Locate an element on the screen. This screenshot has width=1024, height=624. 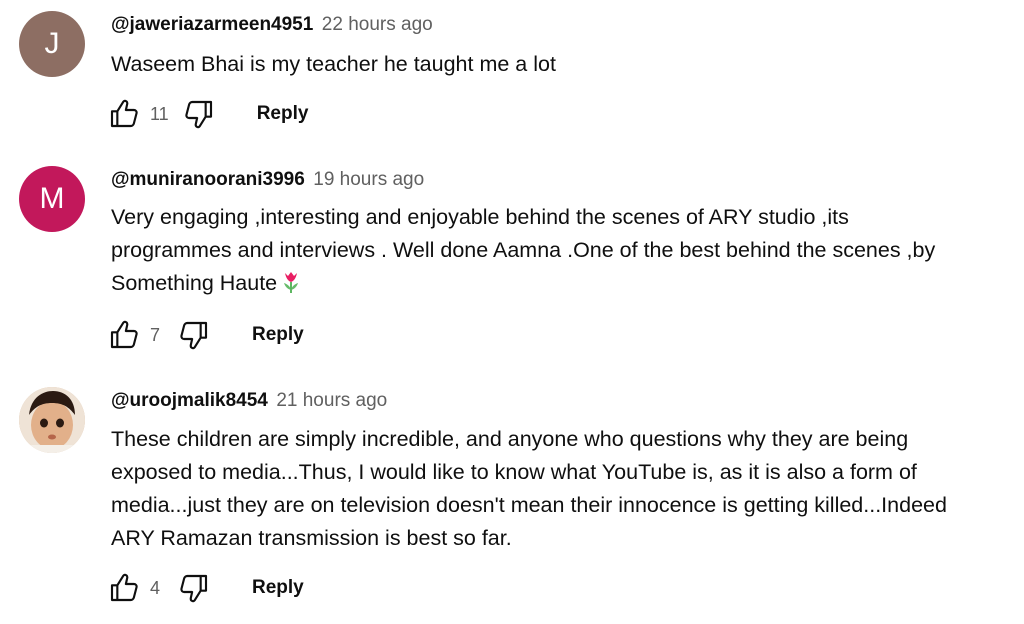
child-photo-avatar-icon is located at coordinates (52, 420).